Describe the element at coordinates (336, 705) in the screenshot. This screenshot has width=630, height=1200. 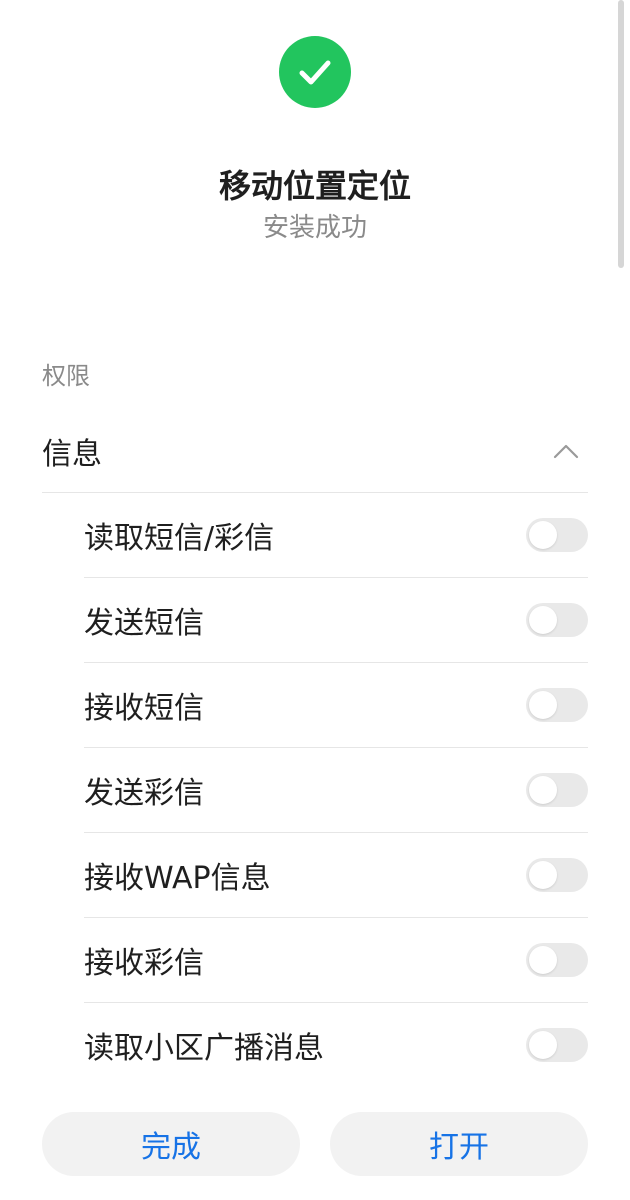
I see `permission-row: 接收短信` at that location.